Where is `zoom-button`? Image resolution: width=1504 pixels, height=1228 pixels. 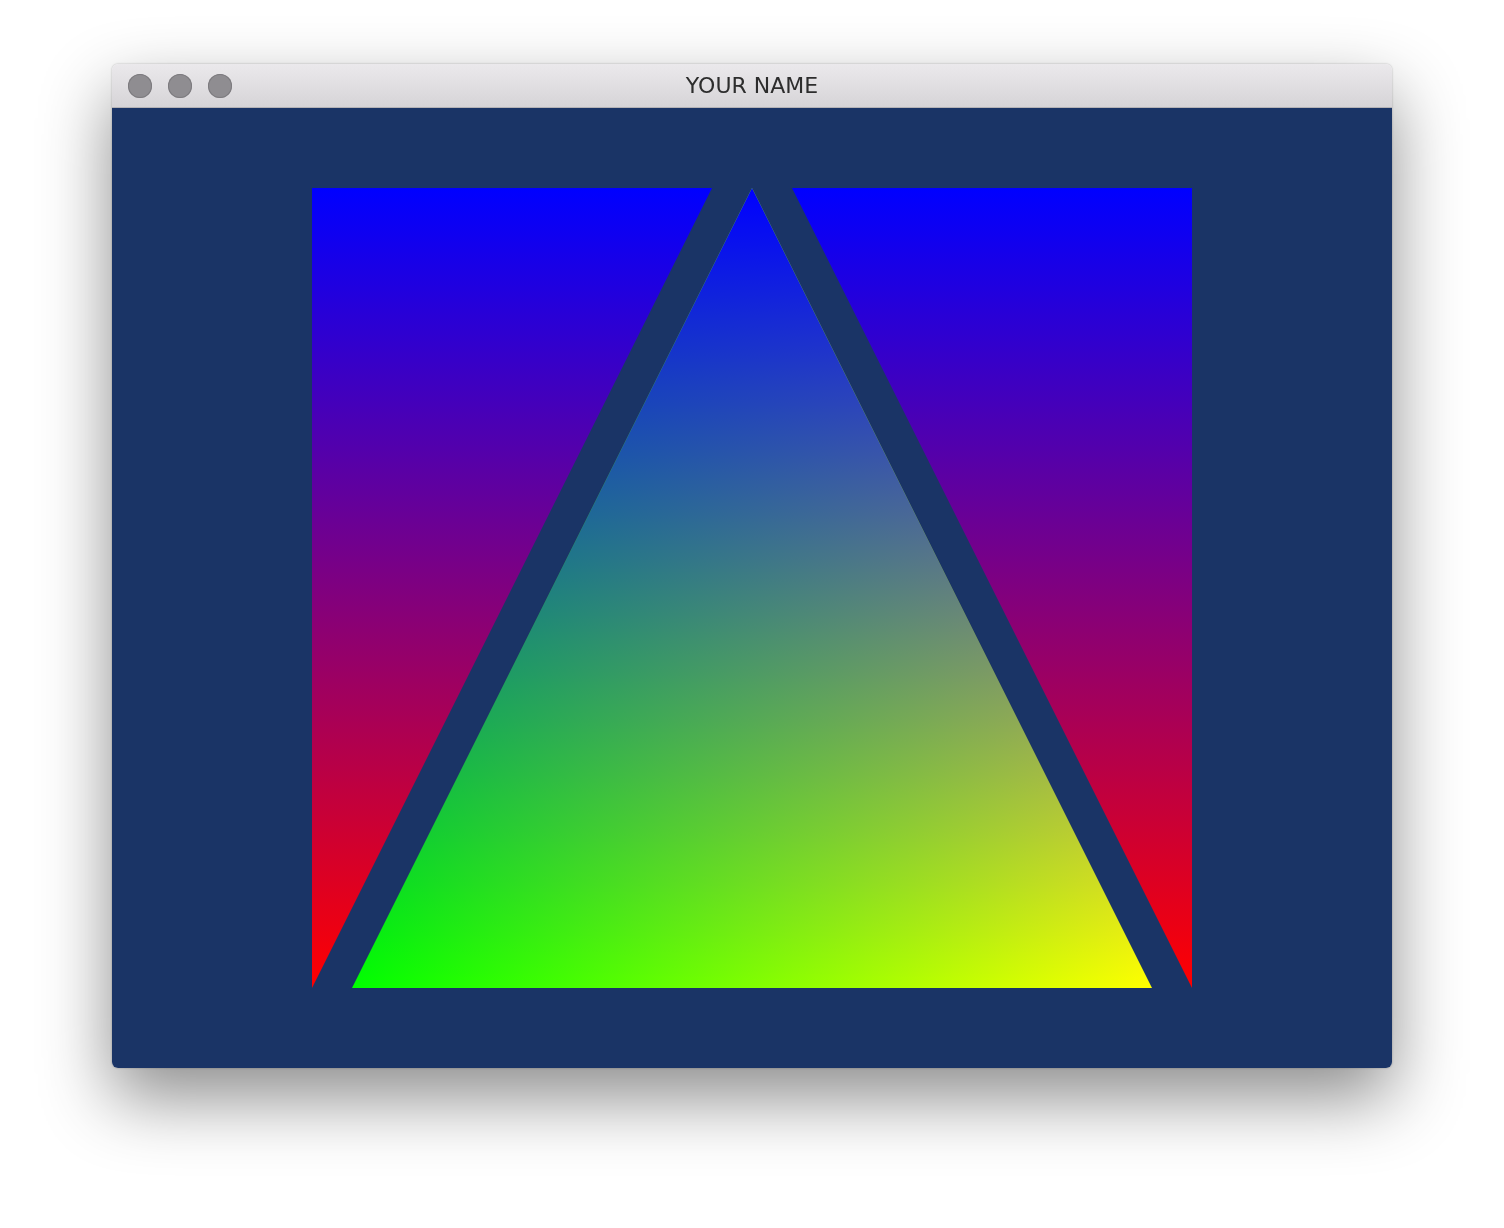 zoom-button is located at coordinates (220, 86).